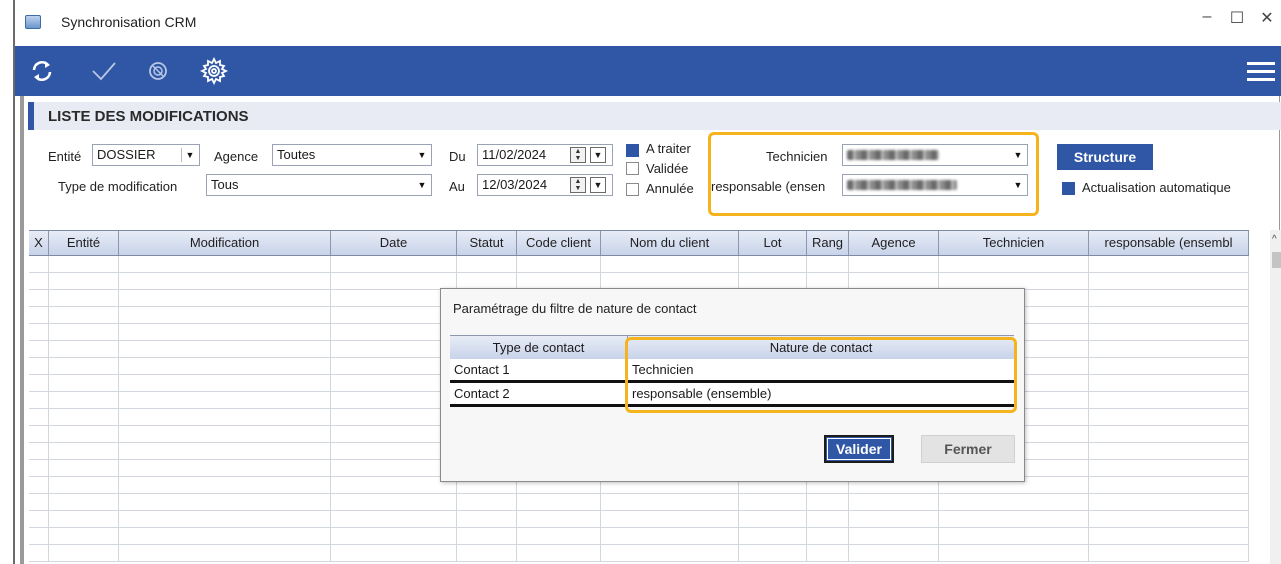 Image resolution: width=1281 pixels, height=564 pixels. What do you see at coordinates (104, 71) in the screenshot?
I see `validate-button` at bounding box center [104, 71].